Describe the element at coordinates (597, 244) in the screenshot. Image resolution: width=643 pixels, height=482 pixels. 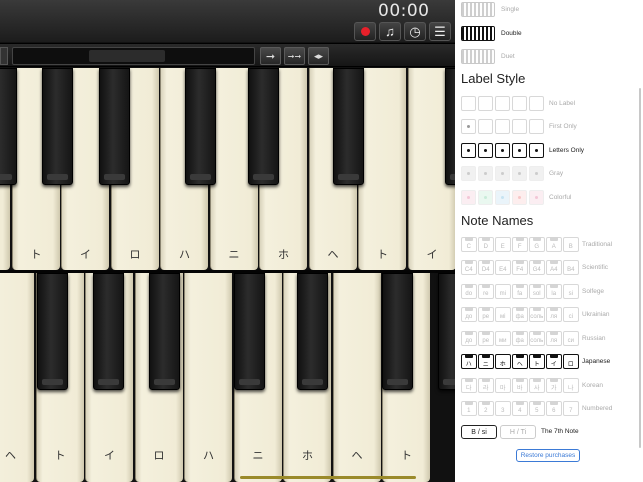
I see `note-name-label: Traditional` at that location.